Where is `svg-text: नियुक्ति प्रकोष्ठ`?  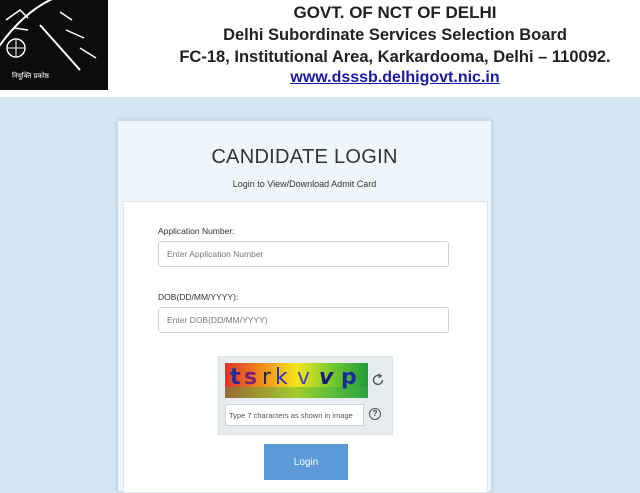
svg-text: नियुक्ति प्रकोष्ठ is located at coordinates (31, 75).